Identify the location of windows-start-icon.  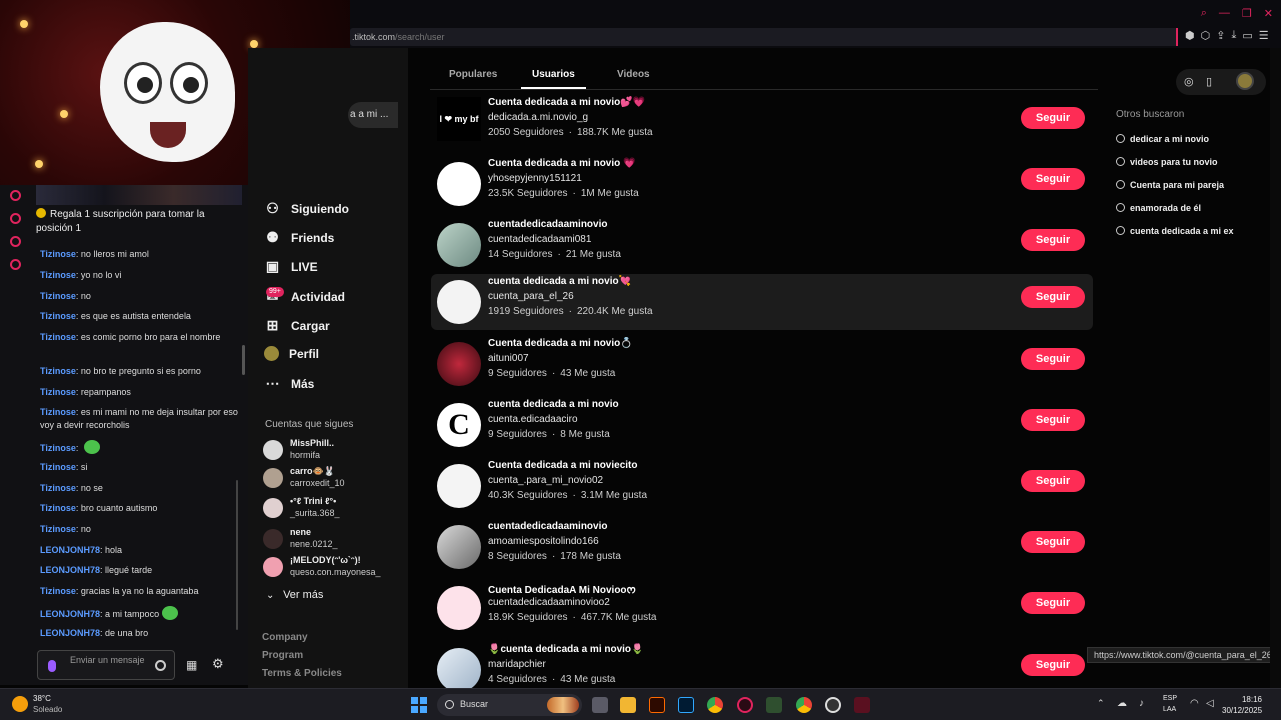
(419, 705).